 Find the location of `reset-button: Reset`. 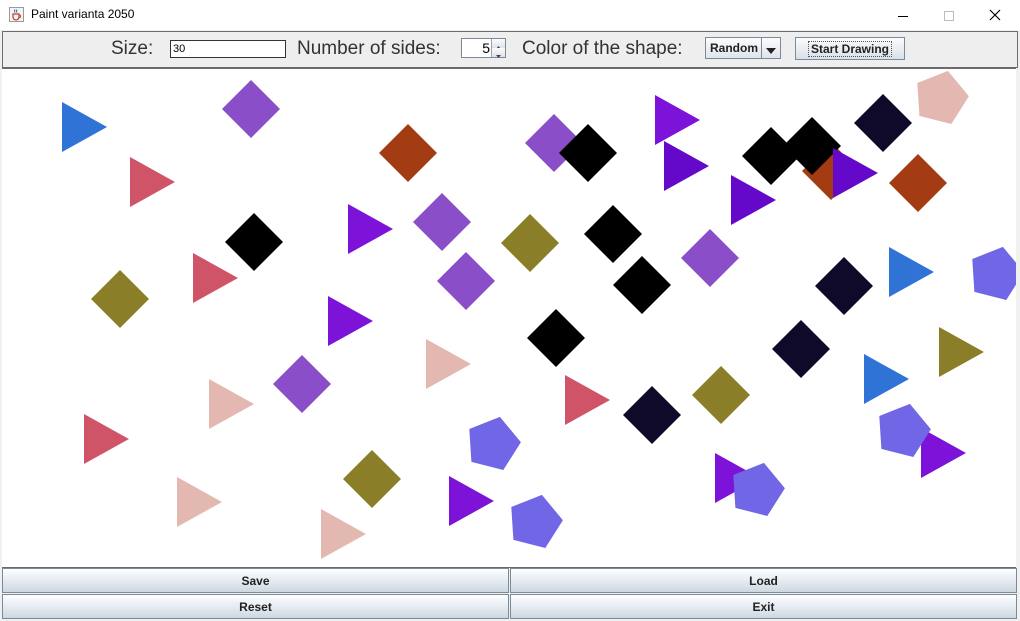

reset-button: Reset is located at coordinates (255, 606).